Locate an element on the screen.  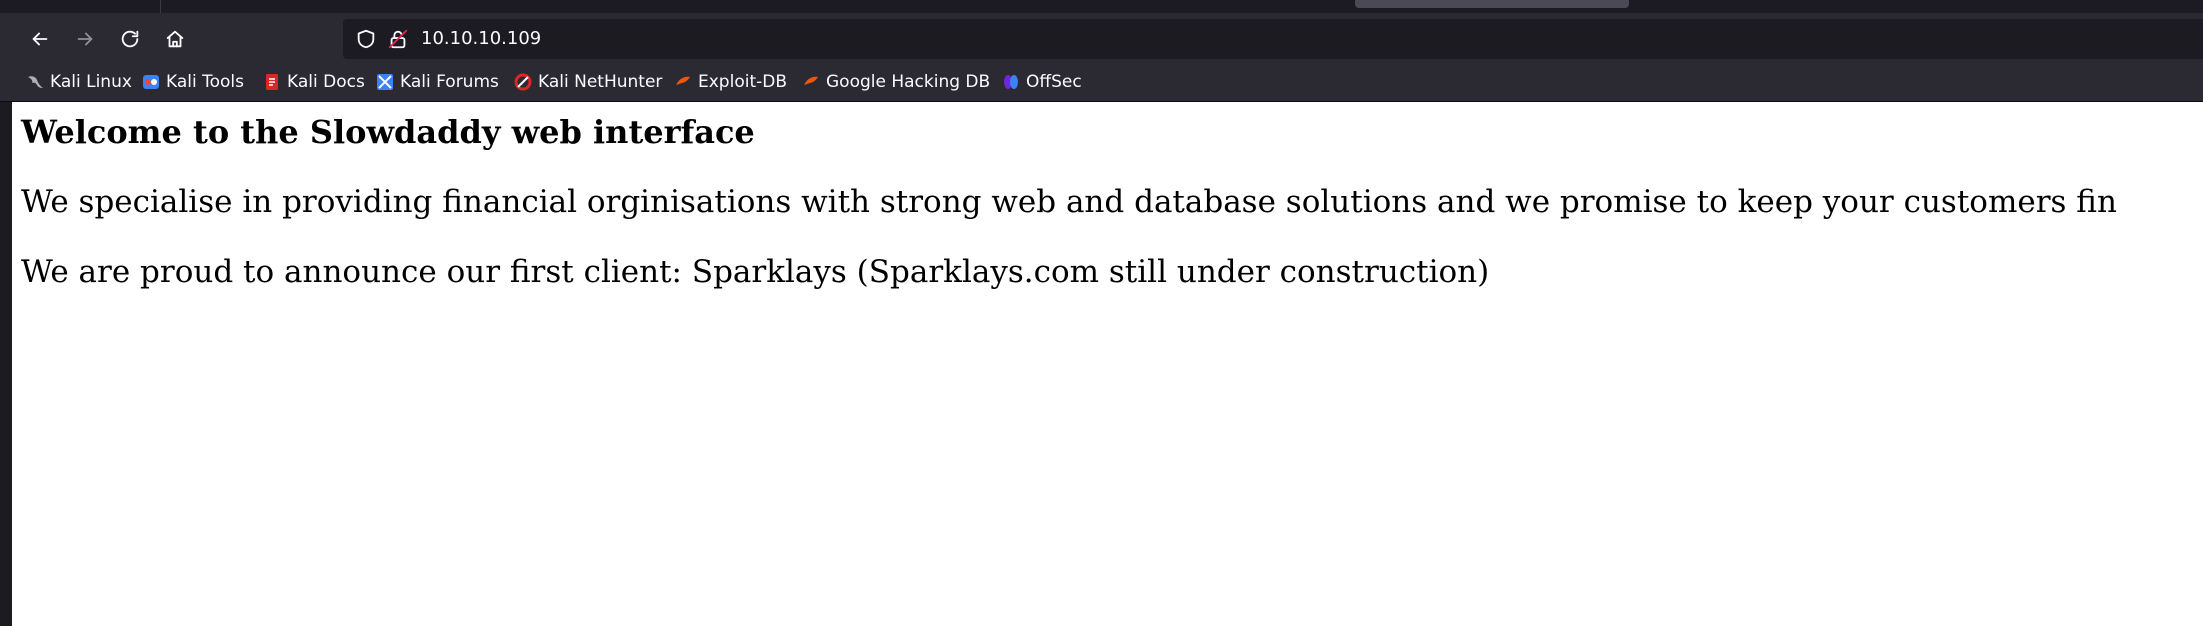
home-icon is located at coordinates (175, 39).